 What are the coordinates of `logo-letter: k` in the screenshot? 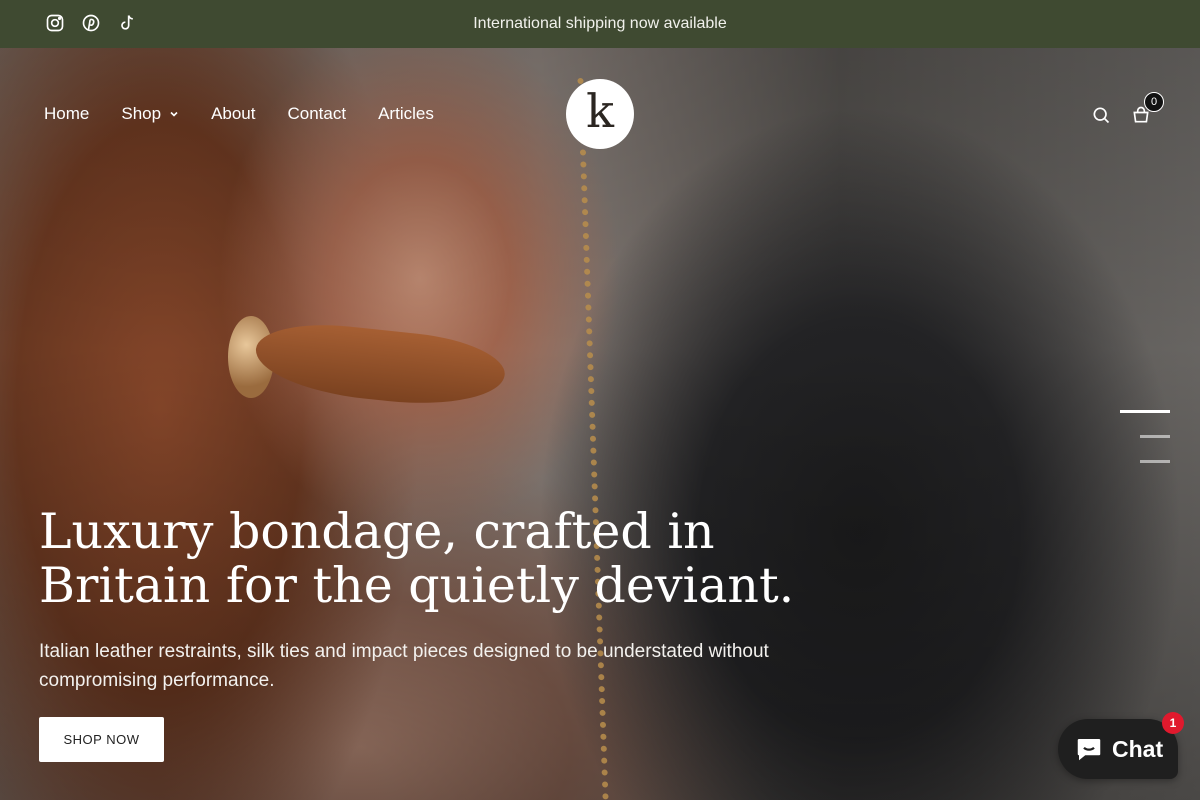 It's located at (600, 111).